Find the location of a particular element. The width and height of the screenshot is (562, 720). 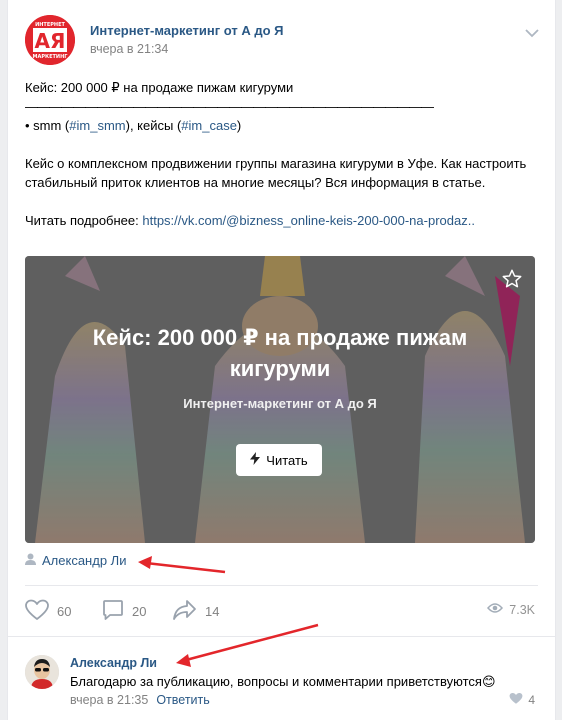

group-logo-icon: ИНТЕРНЕТ АЯ МАРКЕТИНГ is located at coordinates (50, 40).